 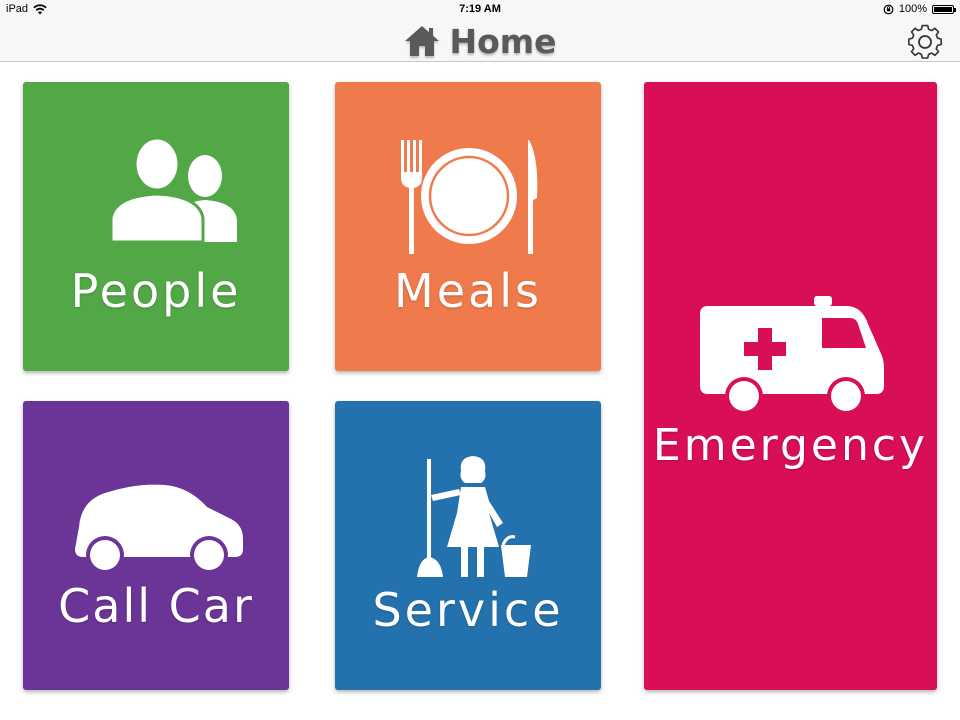 I want to click on gear-icon, so click(x=925, y=41).